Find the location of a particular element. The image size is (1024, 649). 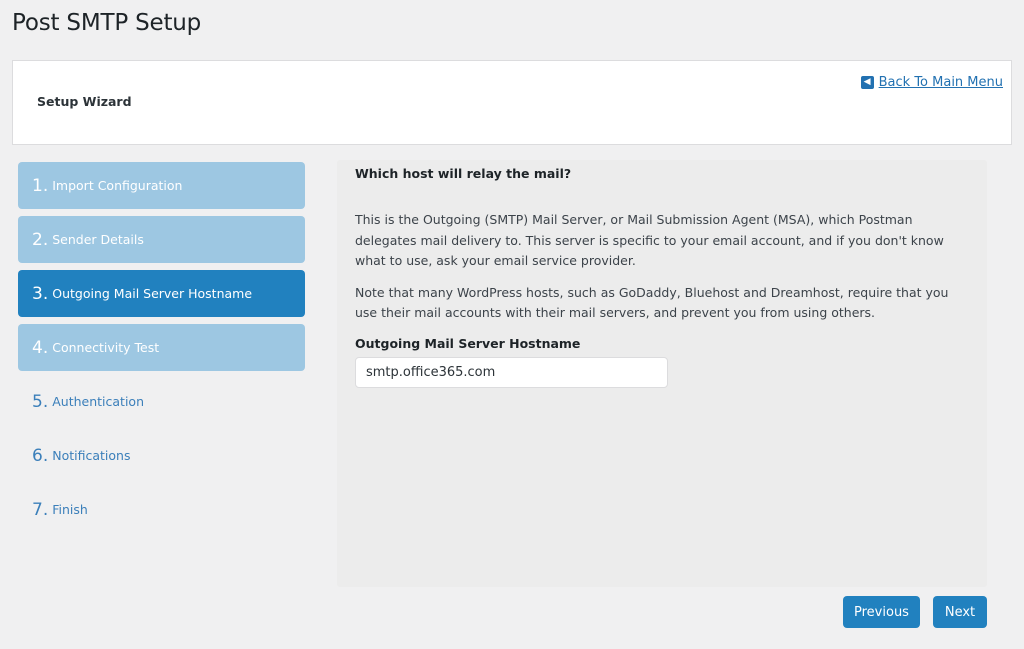

step-number: 7. is located at coordinates (40, 509).